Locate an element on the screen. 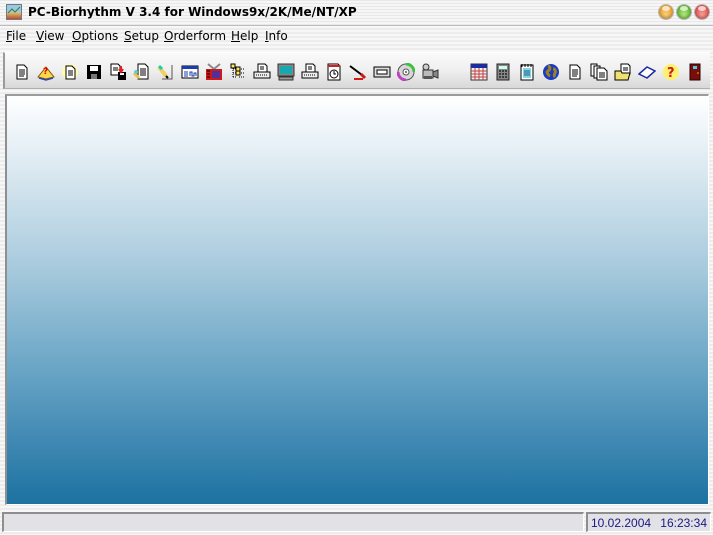  help-button: ? is located at coordinates (671, 72).